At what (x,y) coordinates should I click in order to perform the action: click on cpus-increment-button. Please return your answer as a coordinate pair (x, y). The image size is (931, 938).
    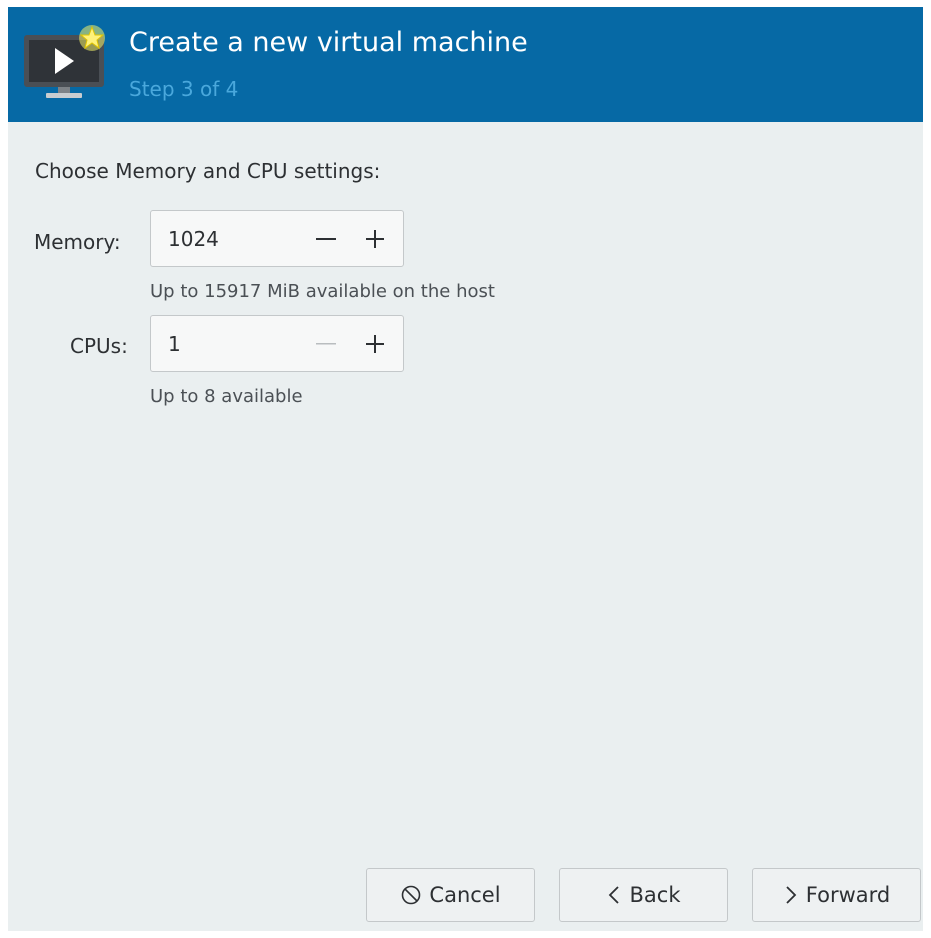
    Looking at the image, I should click on (375, 344).